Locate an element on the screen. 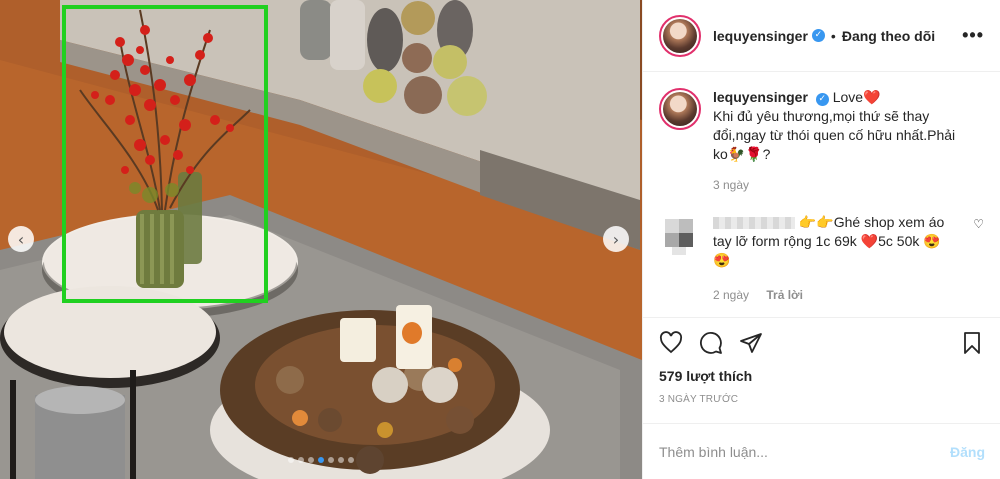 The width and height of the screenshot is (1000, 479). next-slide-button: › is located at coordinates (616, 239).